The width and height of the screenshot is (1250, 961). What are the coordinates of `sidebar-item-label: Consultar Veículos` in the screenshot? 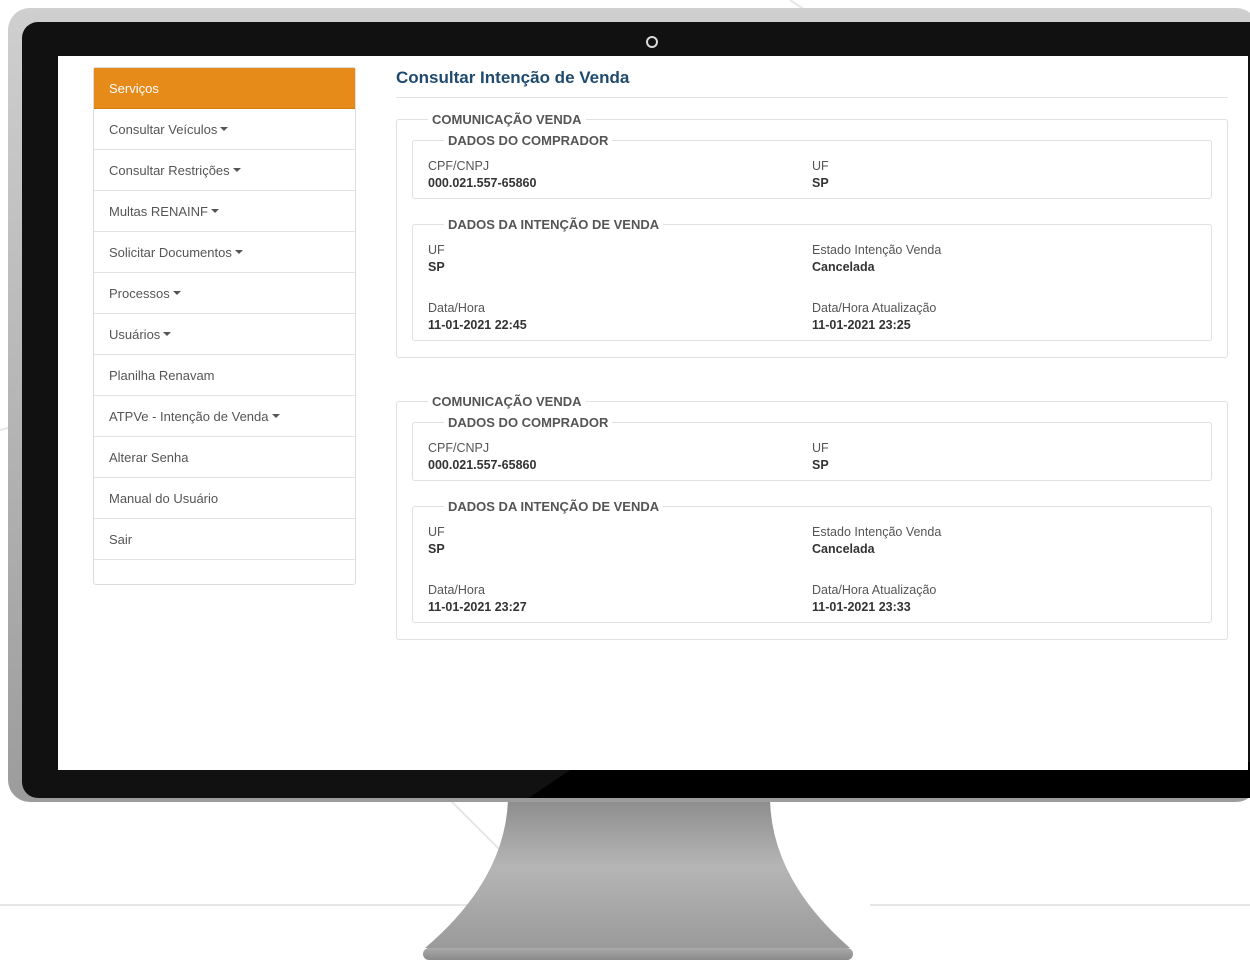 It's located at (163, 129).